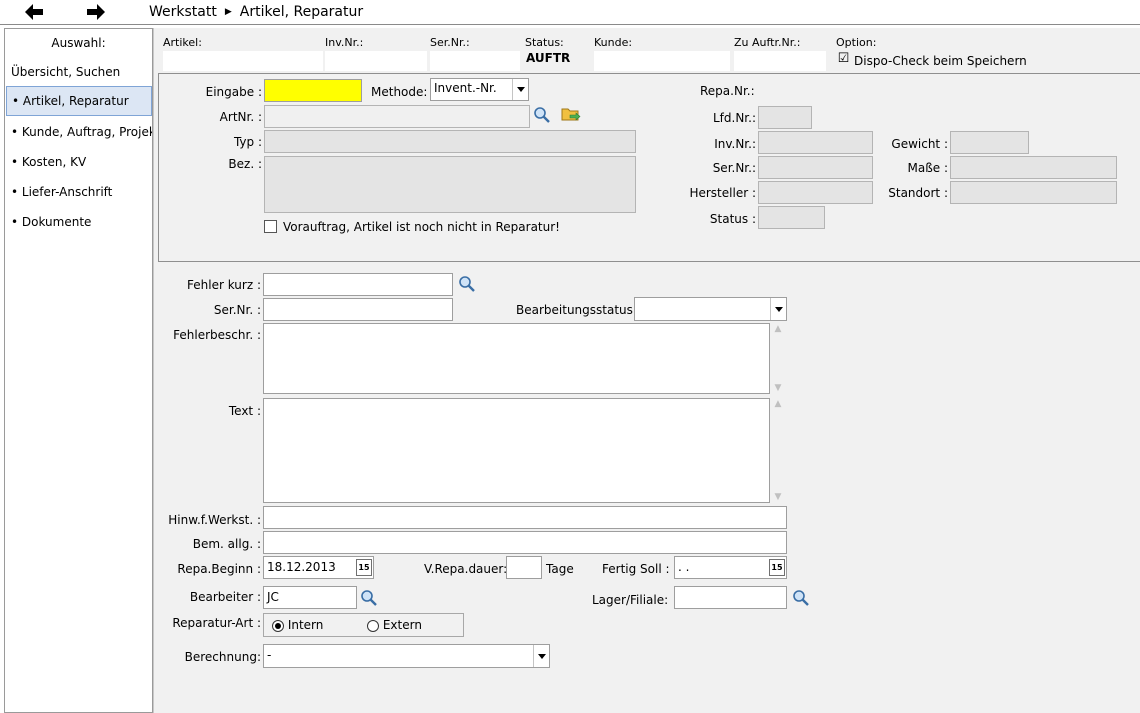  I want to click on radio-intern: Intern, so click(297, 625).